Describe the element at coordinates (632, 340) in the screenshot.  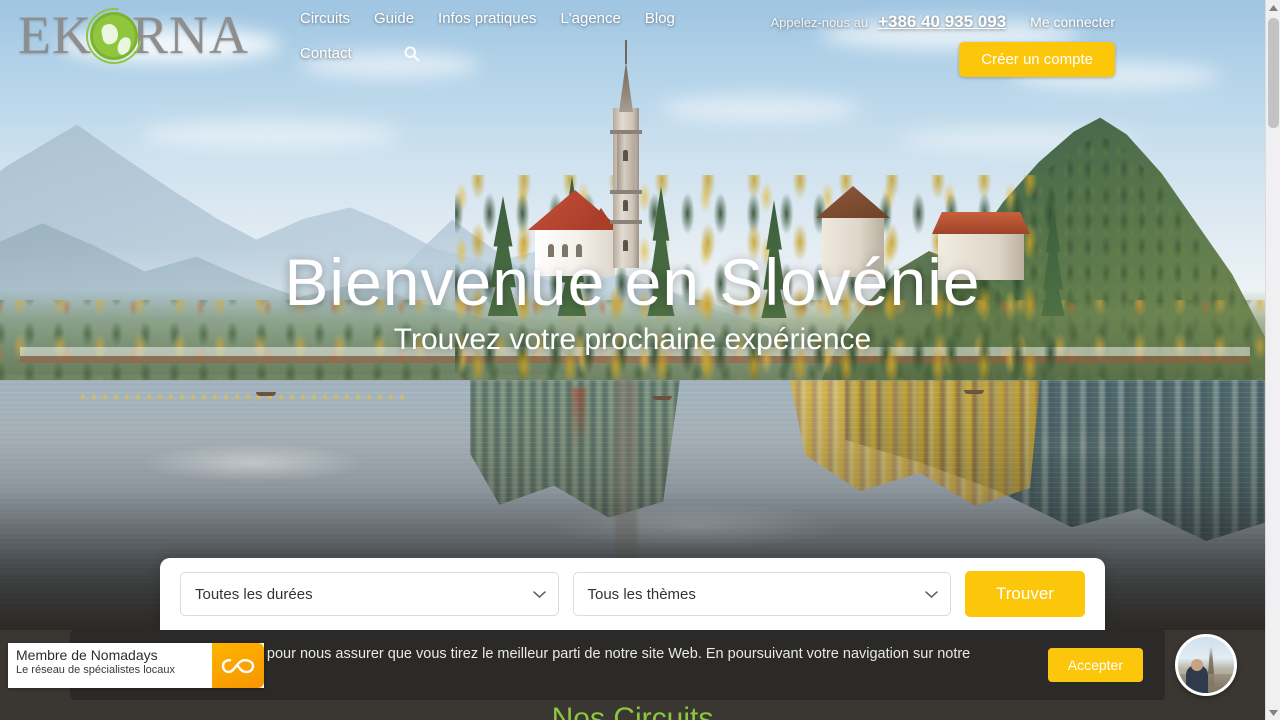
I see `hero-subtitle: Trouvez votre prochaine expérience` at that location.